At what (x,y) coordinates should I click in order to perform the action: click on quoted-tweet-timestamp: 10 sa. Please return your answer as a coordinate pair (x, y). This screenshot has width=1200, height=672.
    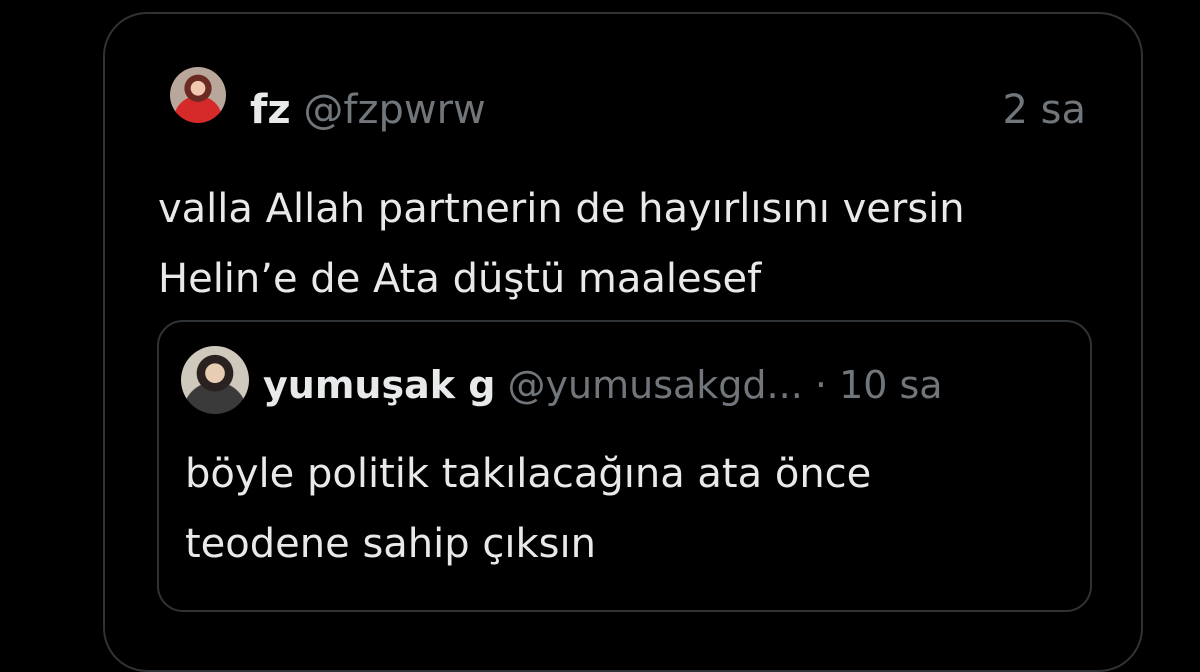
    Looking at the image, I should click on (891, 385).